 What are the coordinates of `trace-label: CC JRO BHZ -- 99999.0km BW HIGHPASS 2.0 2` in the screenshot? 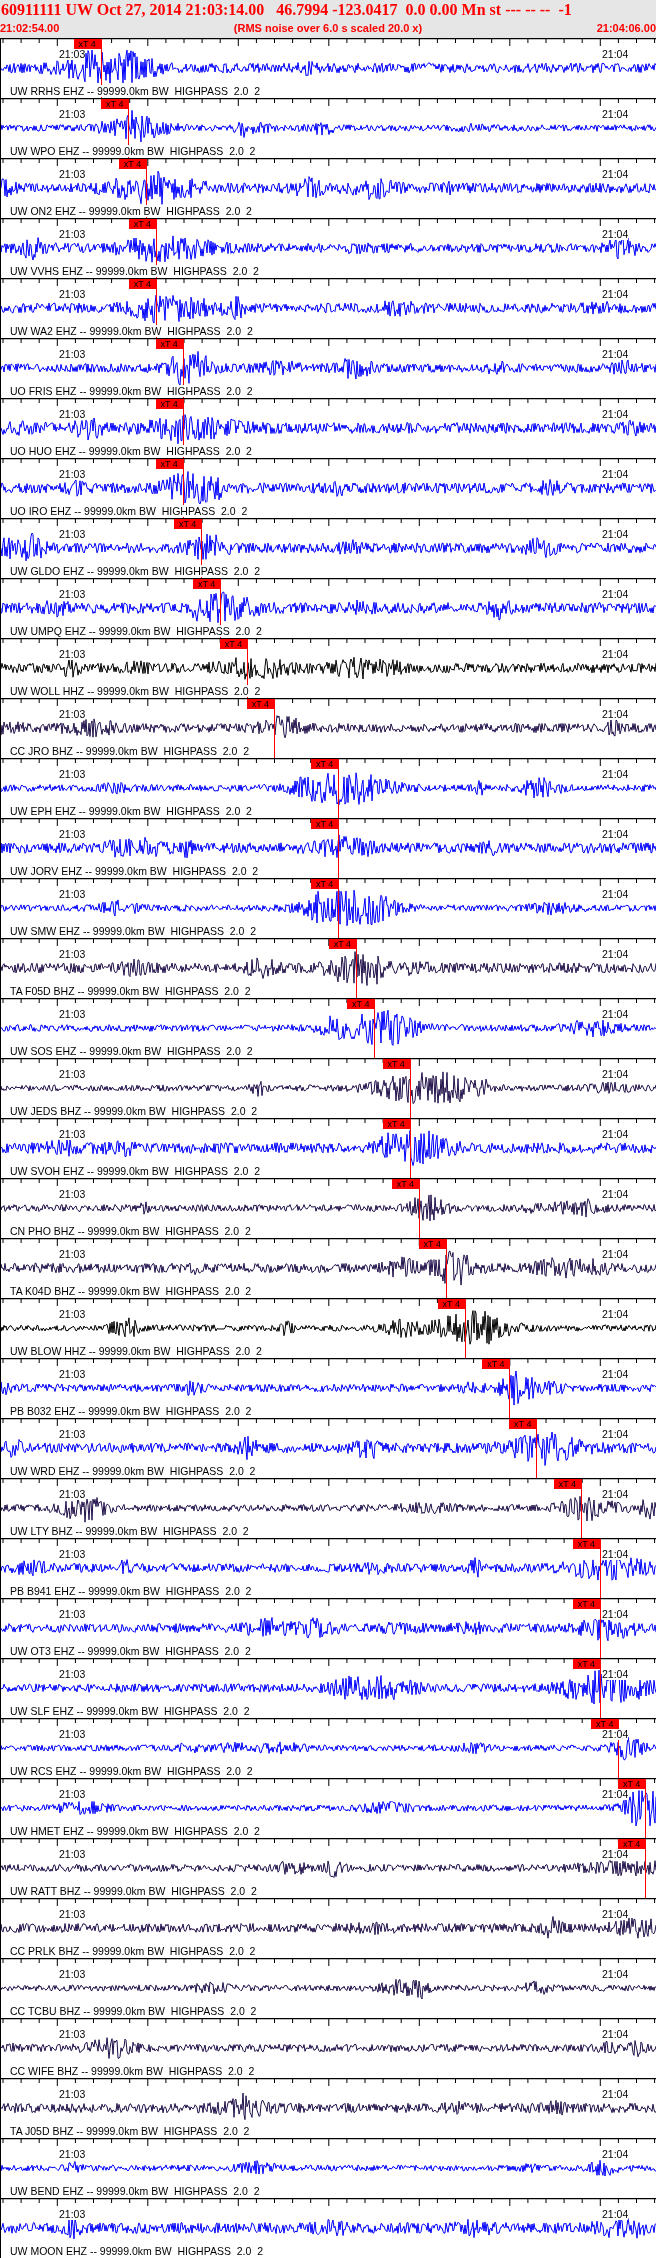 It's located at (130, 751).